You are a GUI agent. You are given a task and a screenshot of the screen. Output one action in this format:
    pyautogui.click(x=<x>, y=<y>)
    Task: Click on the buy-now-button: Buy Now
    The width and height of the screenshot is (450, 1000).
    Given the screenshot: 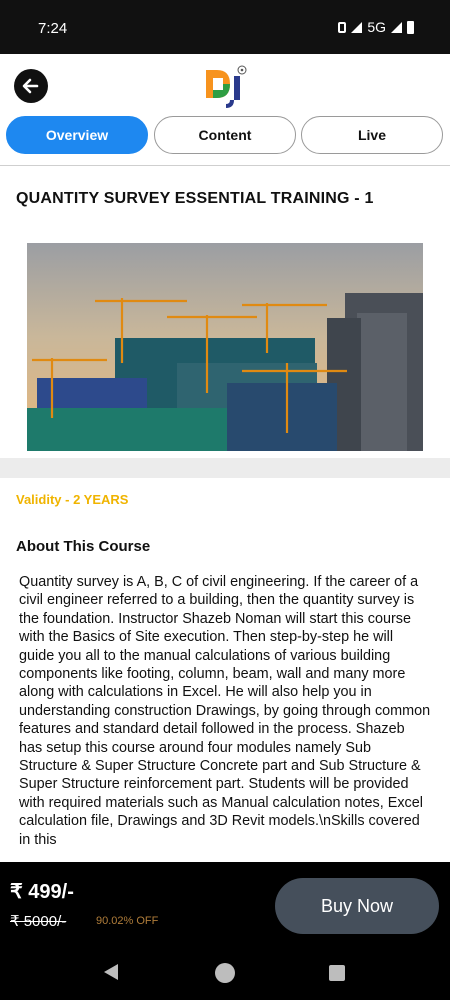 What is the action you would take?
    pyautogui.click(x=357, y=906)
    